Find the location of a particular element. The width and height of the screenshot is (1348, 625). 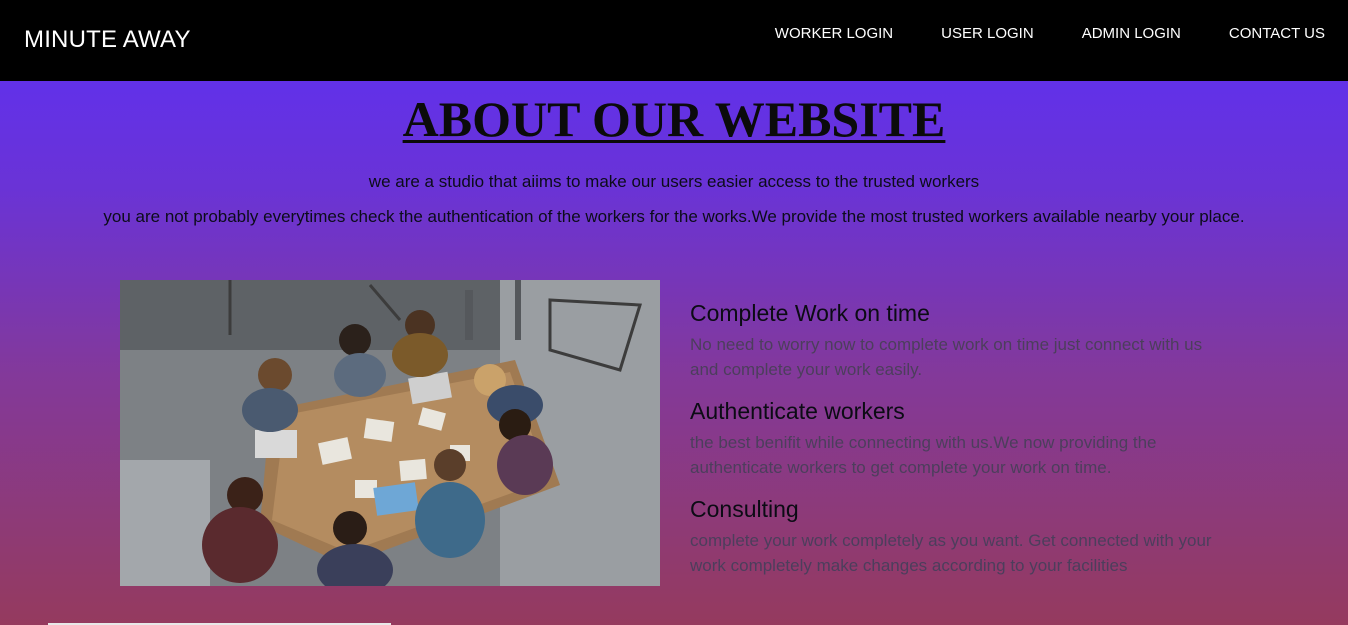

nav-worker-login: WORKER LOGIN is located at coordinates (834, 33).